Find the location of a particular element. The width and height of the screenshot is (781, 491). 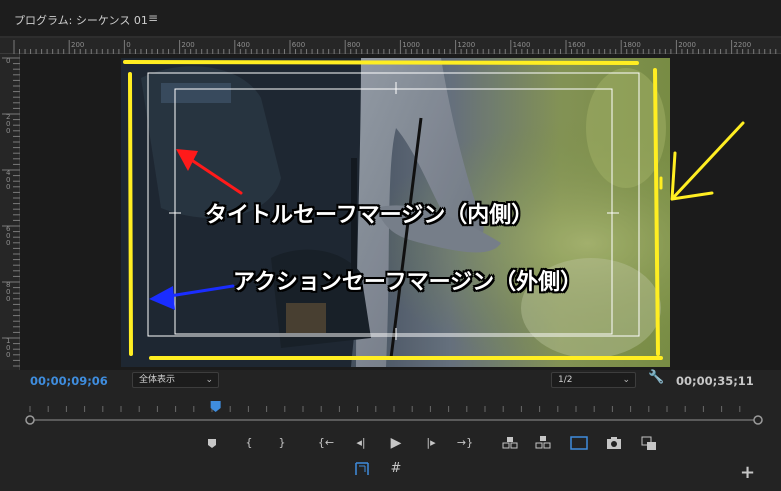

safe-margins-icon is located at coordinates (579, 443).